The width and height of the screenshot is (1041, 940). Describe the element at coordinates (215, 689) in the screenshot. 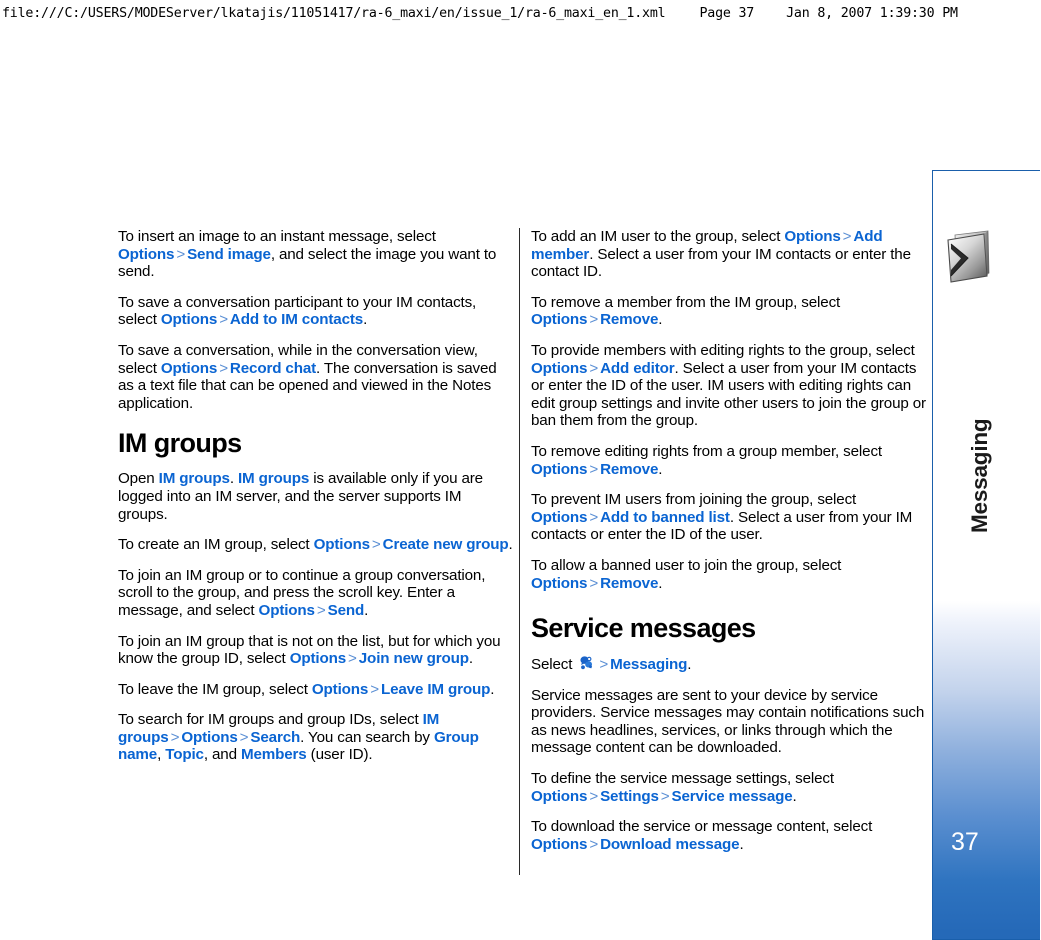

I see `body-text: To leave the IM group, select` at that location.